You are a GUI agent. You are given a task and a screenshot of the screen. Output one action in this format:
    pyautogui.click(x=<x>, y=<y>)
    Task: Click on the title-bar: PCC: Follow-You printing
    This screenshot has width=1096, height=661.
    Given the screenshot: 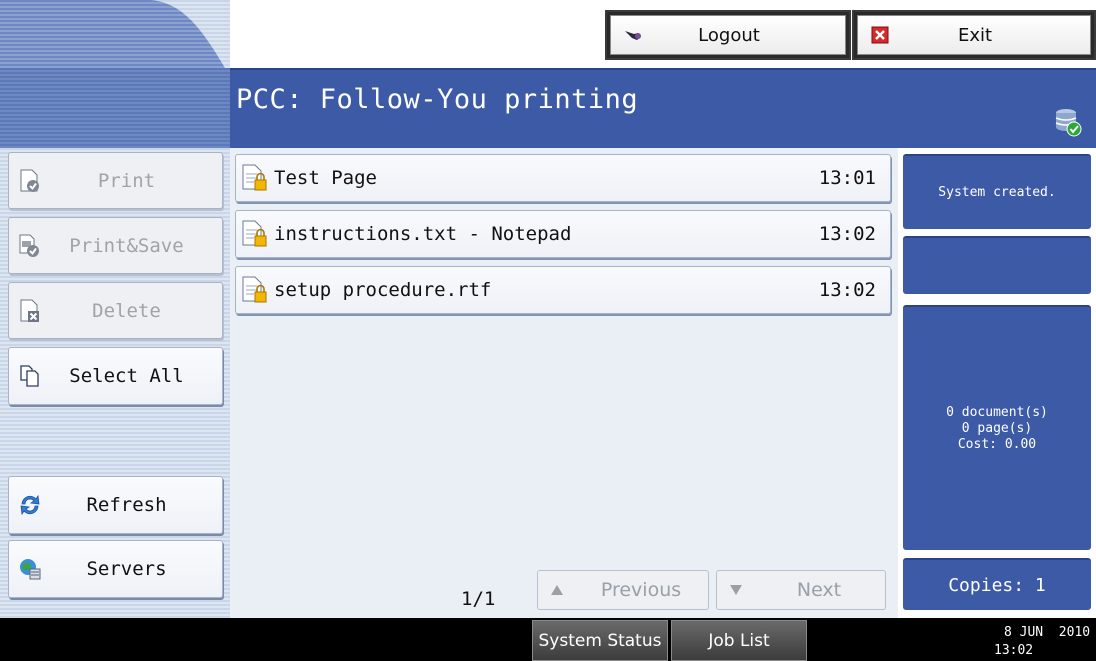 What is the action you would take?
    pyautogui.click(x=663, y=108)
    